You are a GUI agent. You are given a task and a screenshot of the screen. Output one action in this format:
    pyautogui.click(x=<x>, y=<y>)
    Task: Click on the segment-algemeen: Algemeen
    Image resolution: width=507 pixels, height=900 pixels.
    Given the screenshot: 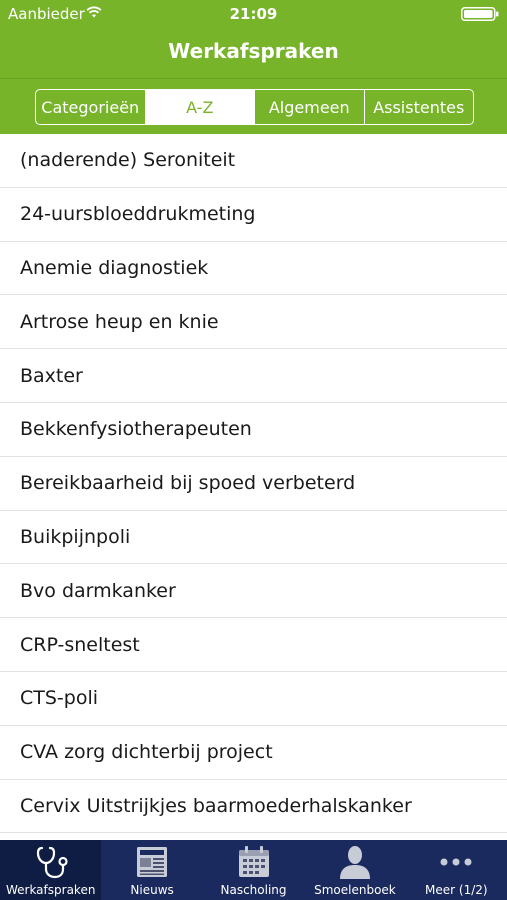 What is the action you would take?
    pyautogui.click(x=310, y=107)
    